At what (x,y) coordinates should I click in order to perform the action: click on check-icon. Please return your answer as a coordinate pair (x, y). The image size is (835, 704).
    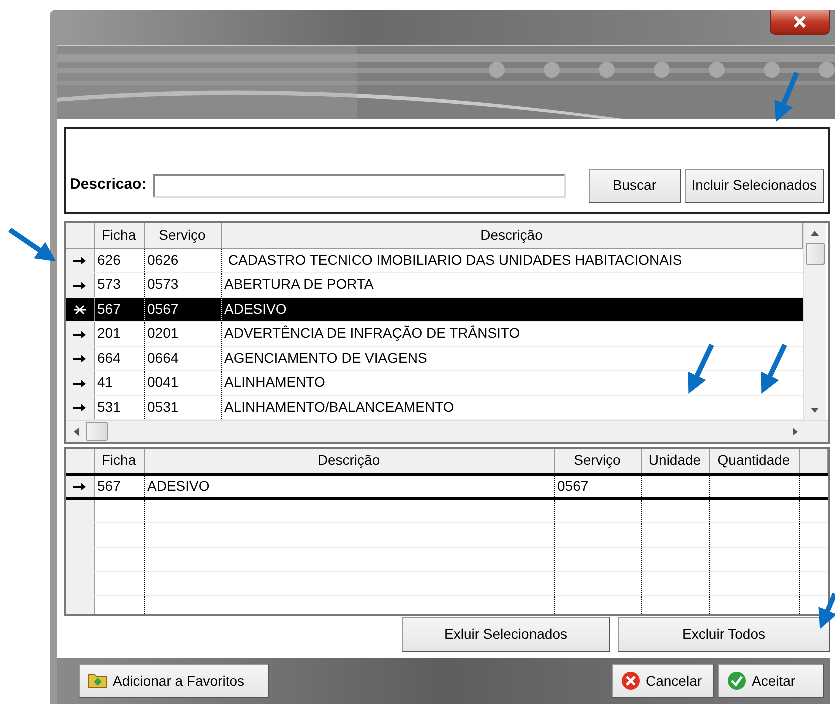
    Looking at the image, I should click on (737, 681).